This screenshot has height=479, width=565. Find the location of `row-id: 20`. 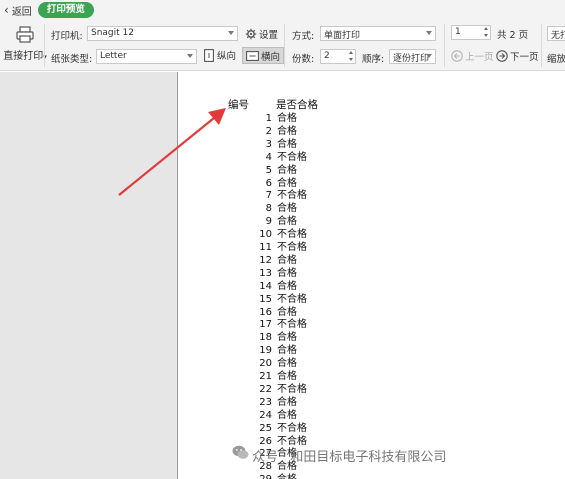

row-id: 20 is located at coordinates (265, 364).